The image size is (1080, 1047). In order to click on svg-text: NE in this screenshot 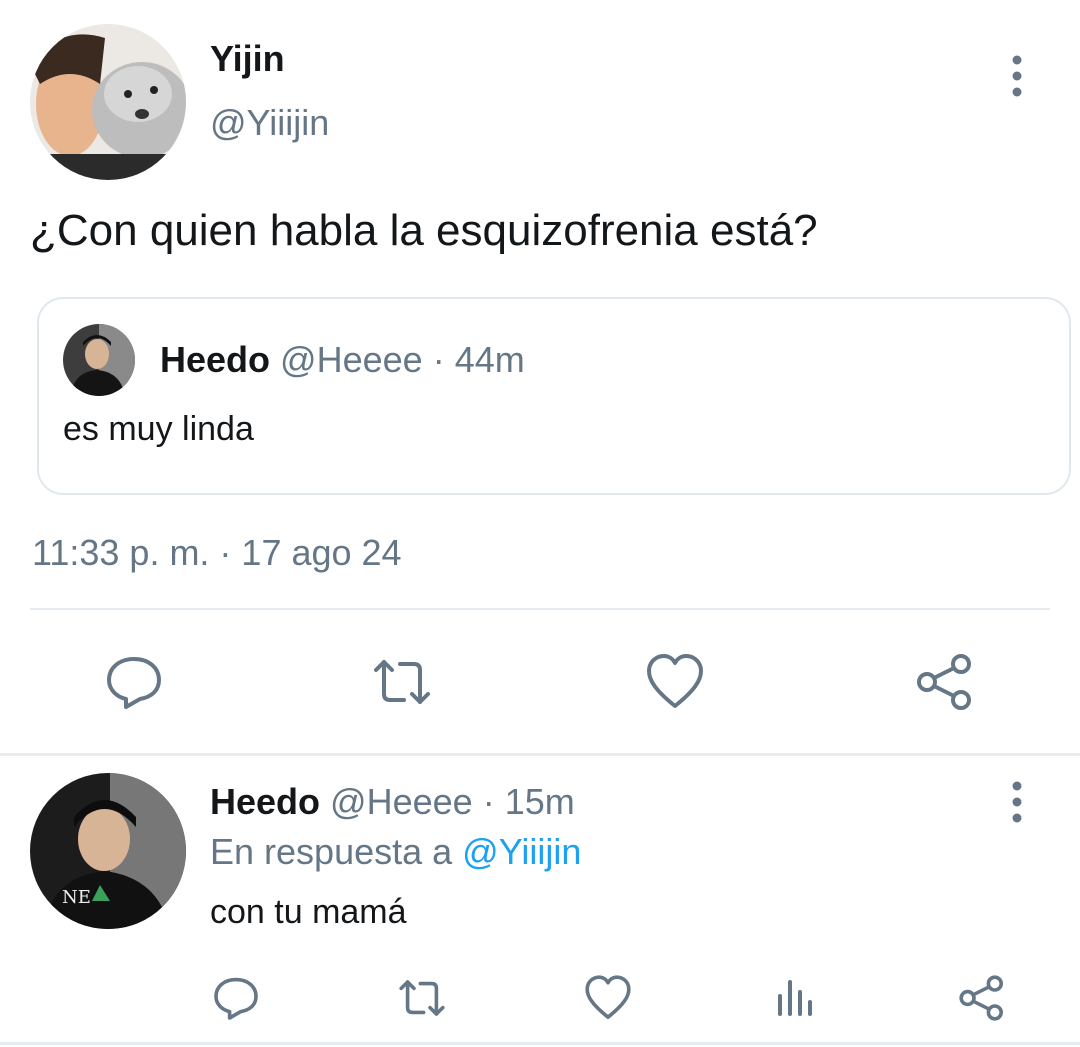, I will do `click(76, 897)`.